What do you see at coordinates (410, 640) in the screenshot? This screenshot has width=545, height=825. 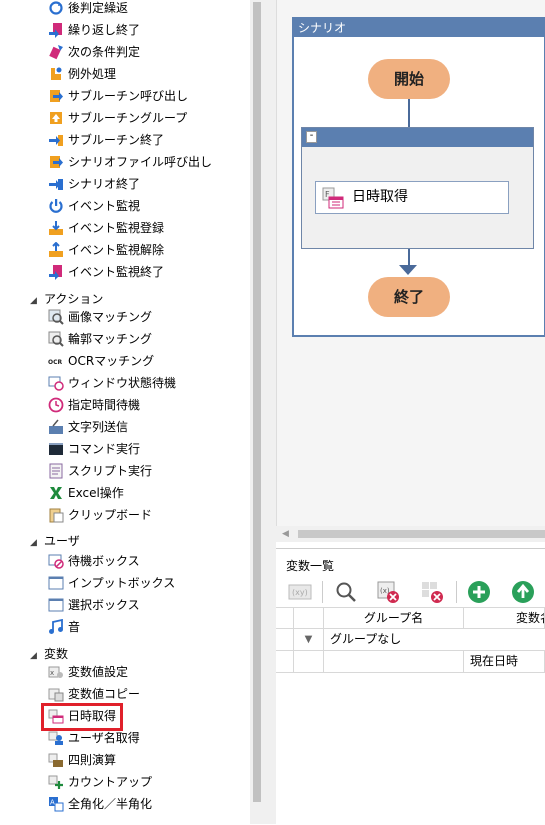 I see `table-row-group: ▼ グループなし` at bounding box center [410, 640].